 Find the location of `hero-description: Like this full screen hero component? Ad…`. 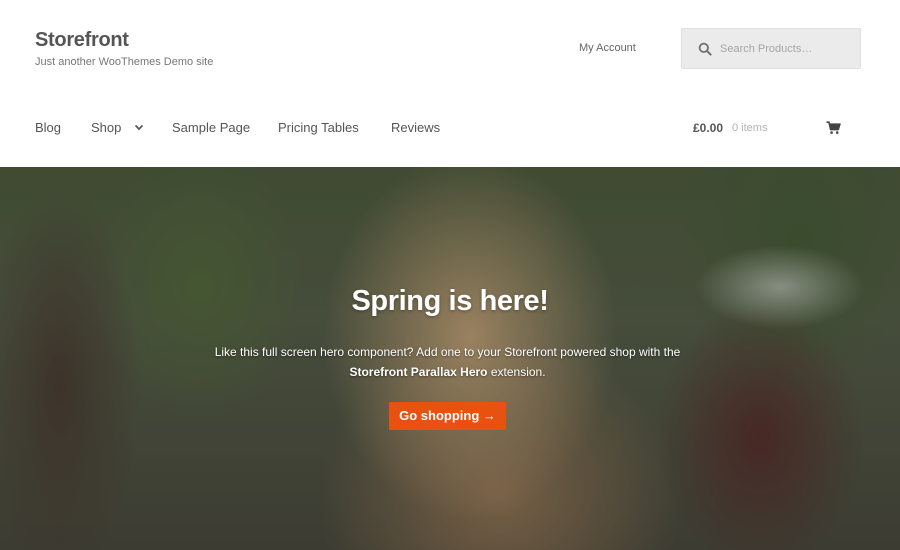

hero-description: Like this full screen hero component? Ad… is located at coordinates (447, 362).